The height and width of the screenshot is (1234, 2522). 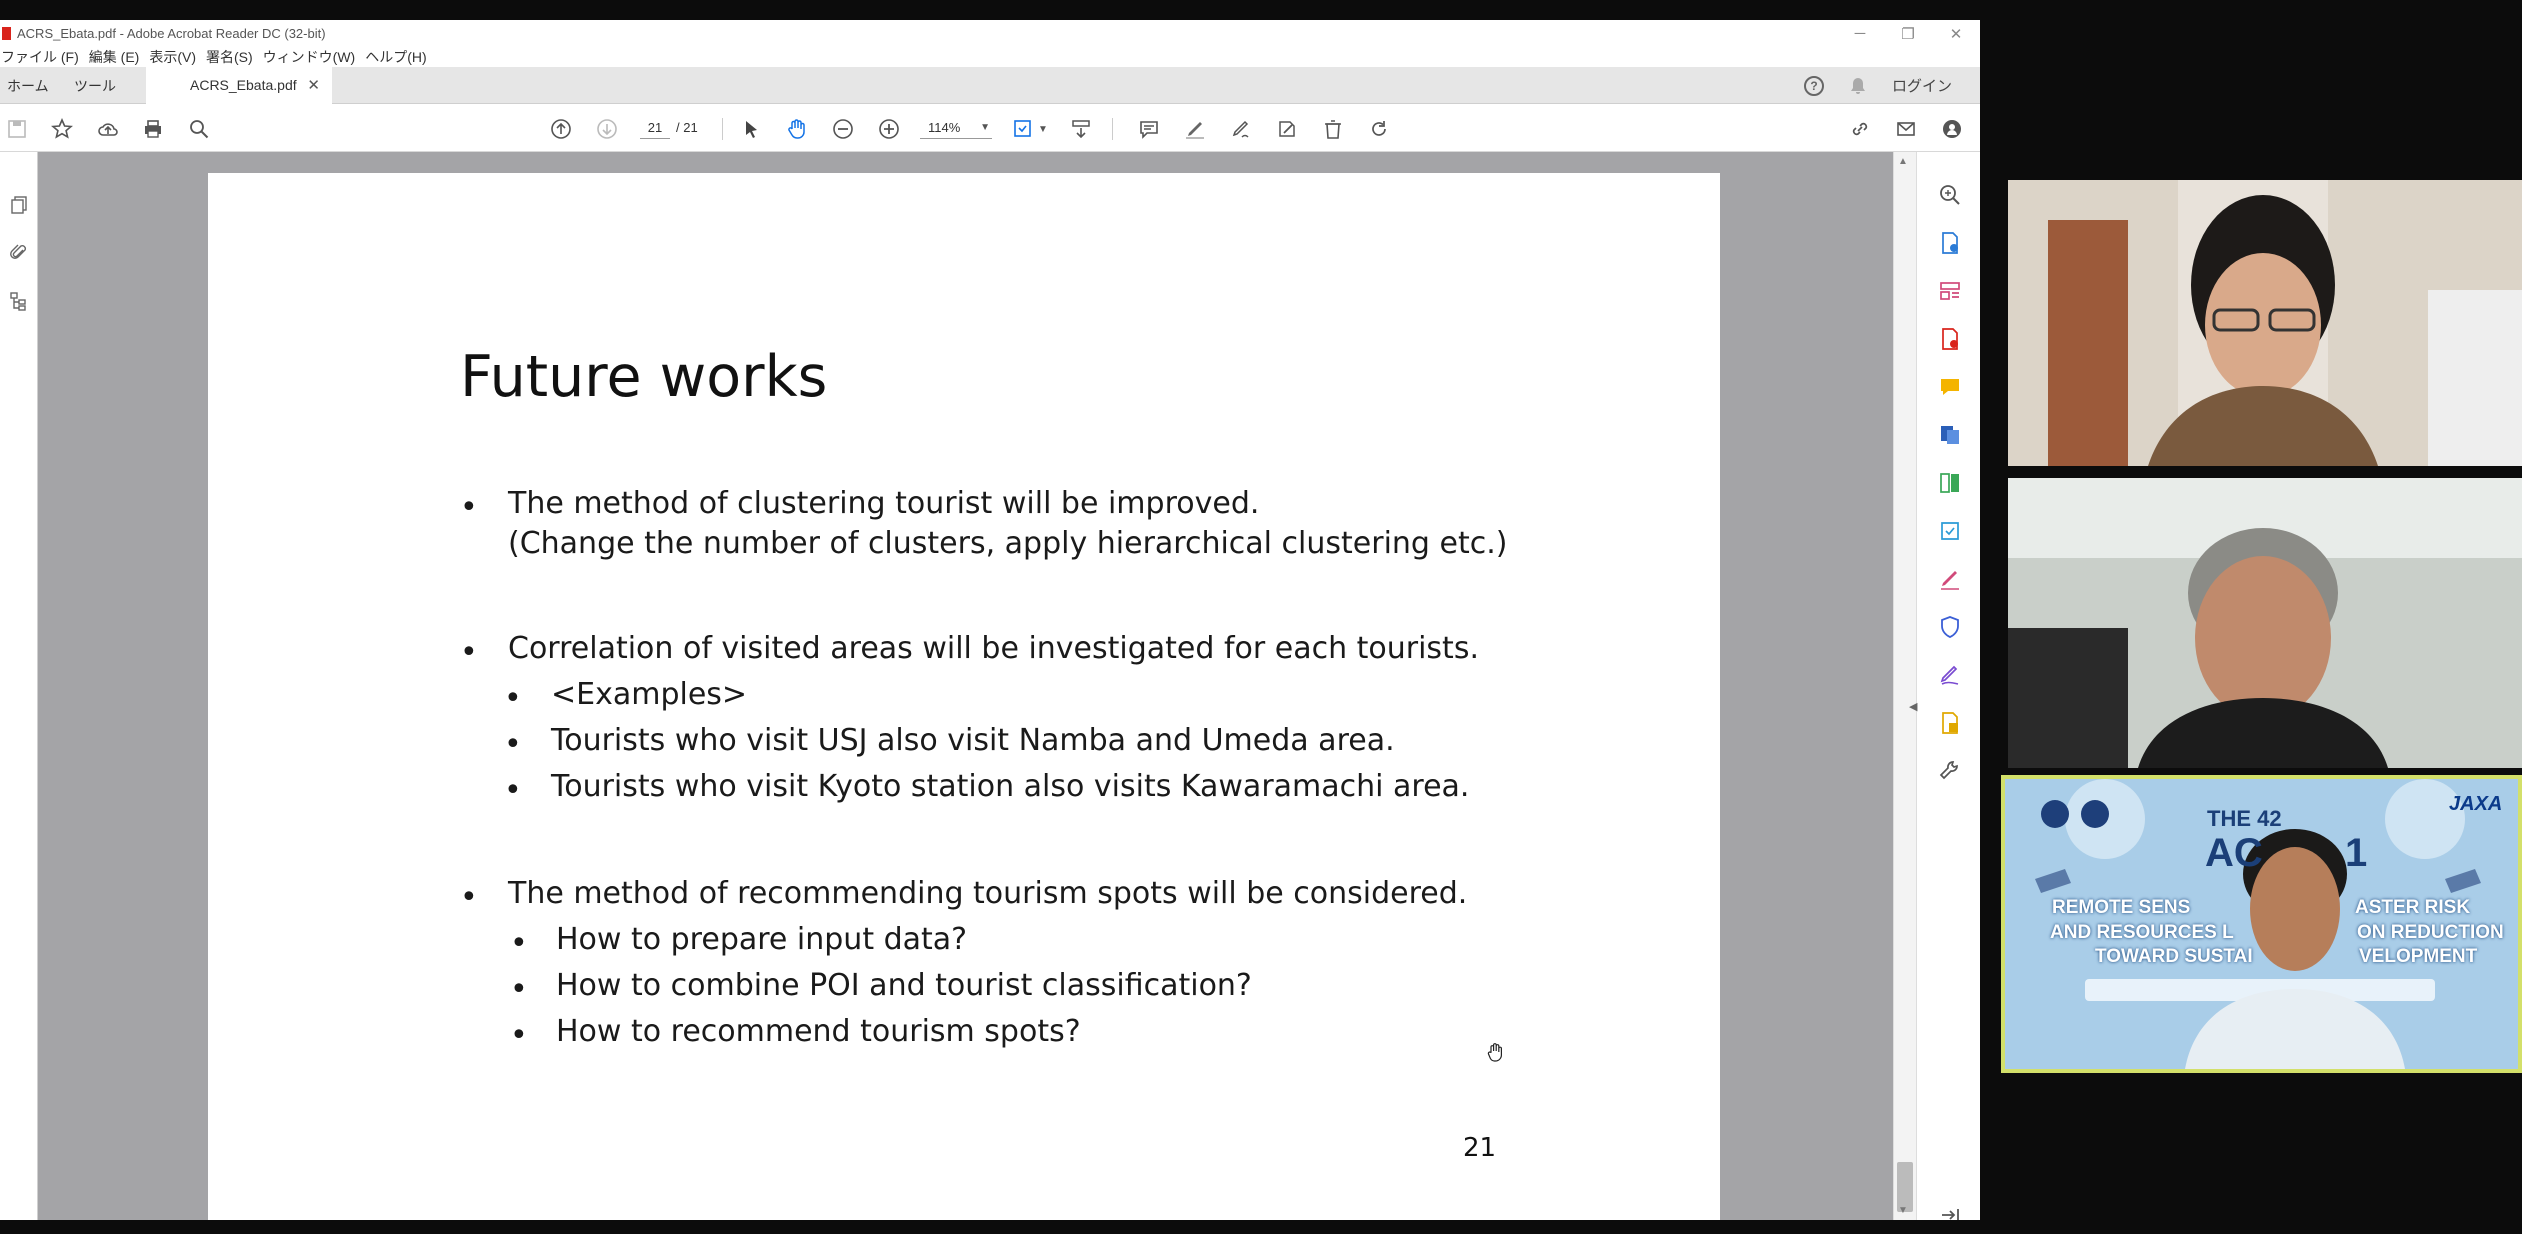 I want to click on previous-page-icon, so click(x=561, y=129).